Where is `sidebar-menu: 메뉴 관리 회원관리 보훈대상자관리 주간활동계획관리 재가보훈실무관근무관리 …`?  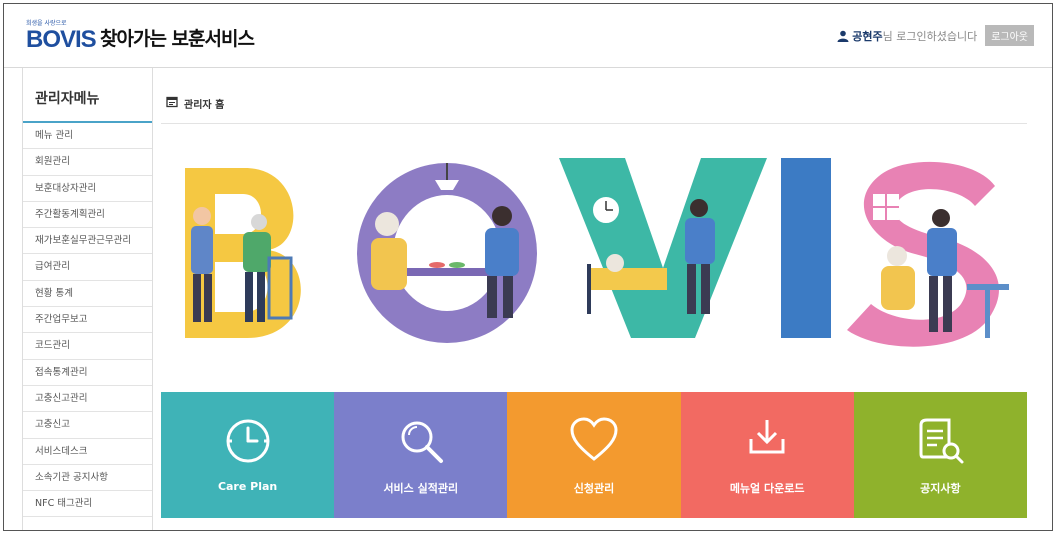 sidebar-menu: 메뉴 관리 회원관리 보훈대상자관리 주간활동계획관리 재가보훈실무관근무관리 … is located at coordinates (87, 320).